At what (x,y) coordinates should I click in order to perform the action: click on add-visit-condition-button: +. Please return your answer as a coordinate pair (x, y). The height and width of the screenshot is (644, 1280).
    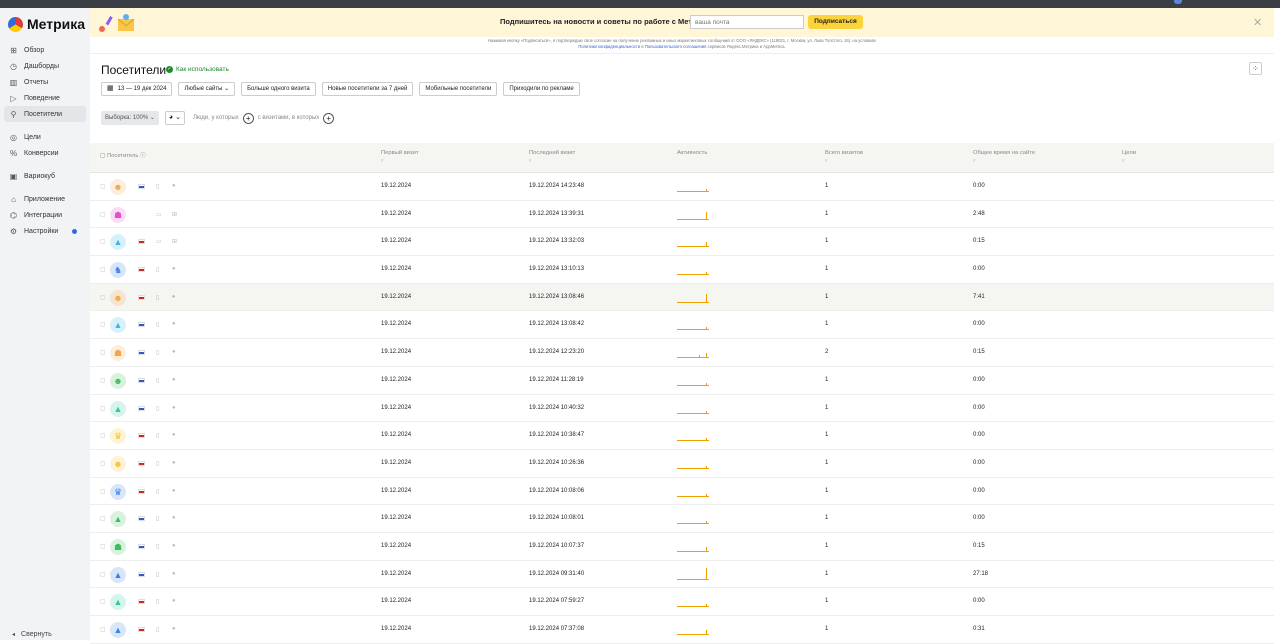
    Looking at the image, I should click on (329, 118).